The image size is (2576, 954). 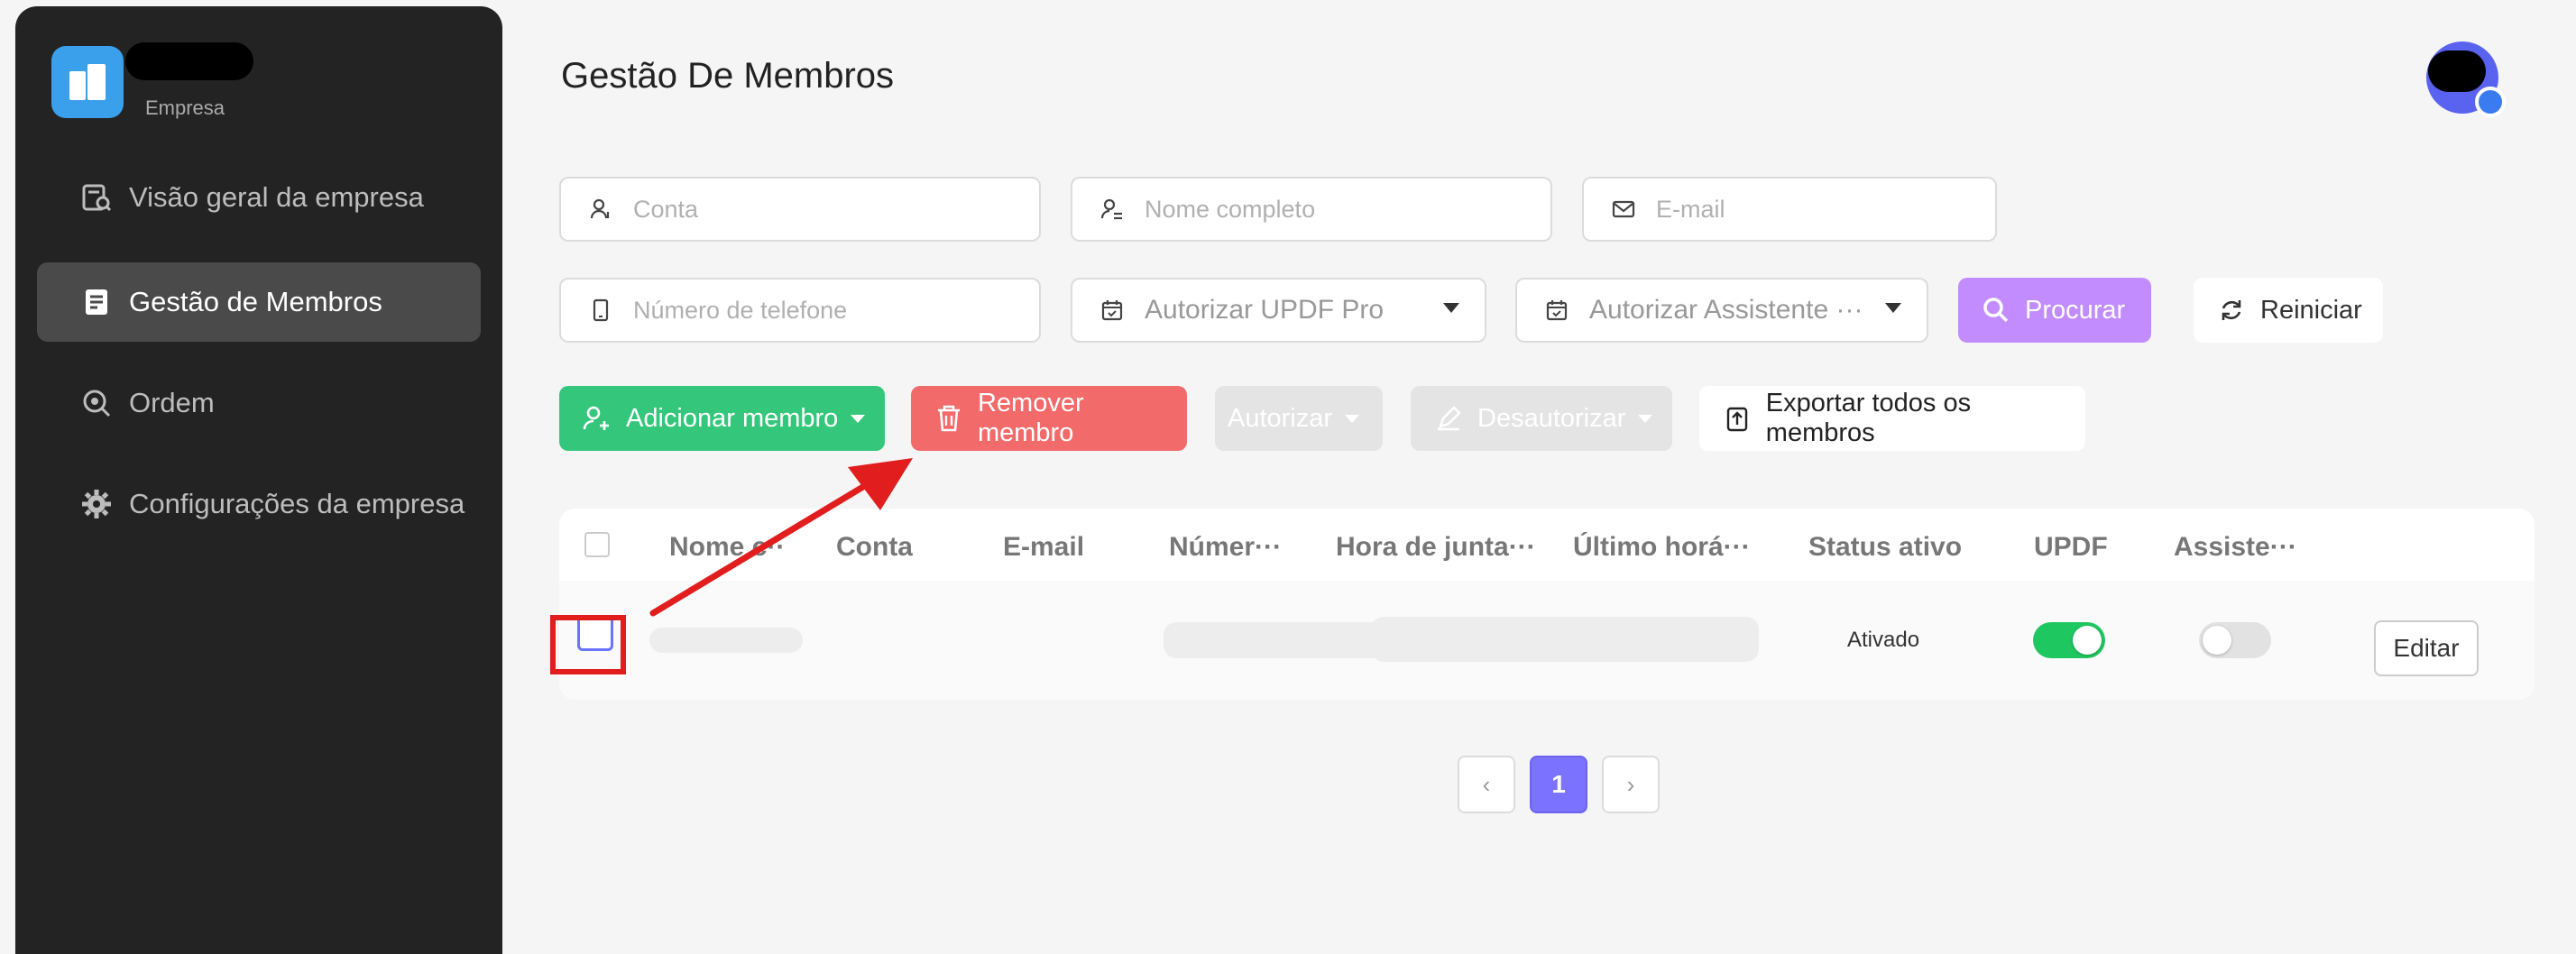 What do you see at coordinates (1662, 547) in the screenshot?
I see `column-header: Último horá···` at bounding box center [1662, 547].